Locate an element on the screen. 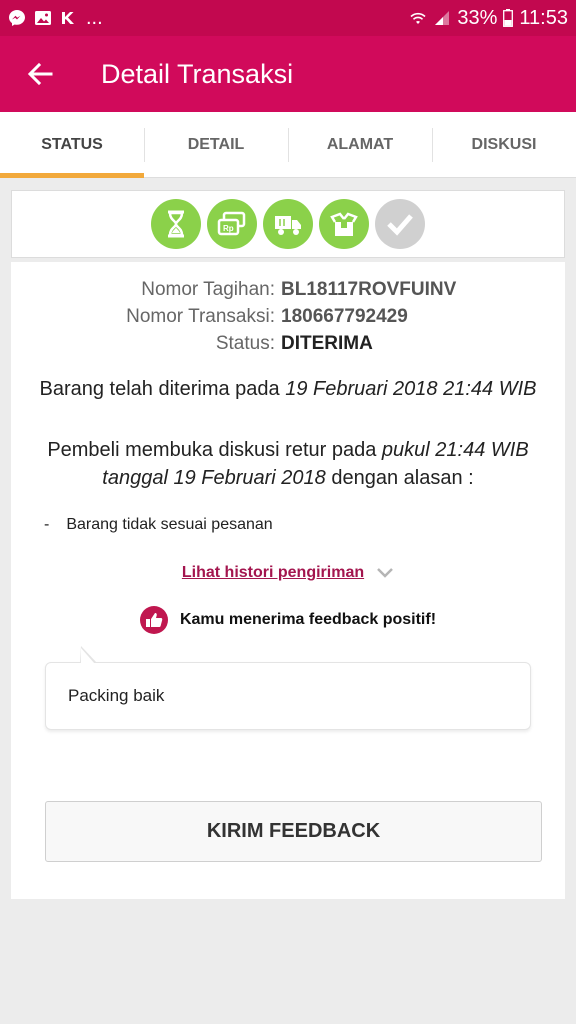 The height and width of the screenshot is (1024, 576). transaction-progress: Rp is located at coordinates (288, 224).